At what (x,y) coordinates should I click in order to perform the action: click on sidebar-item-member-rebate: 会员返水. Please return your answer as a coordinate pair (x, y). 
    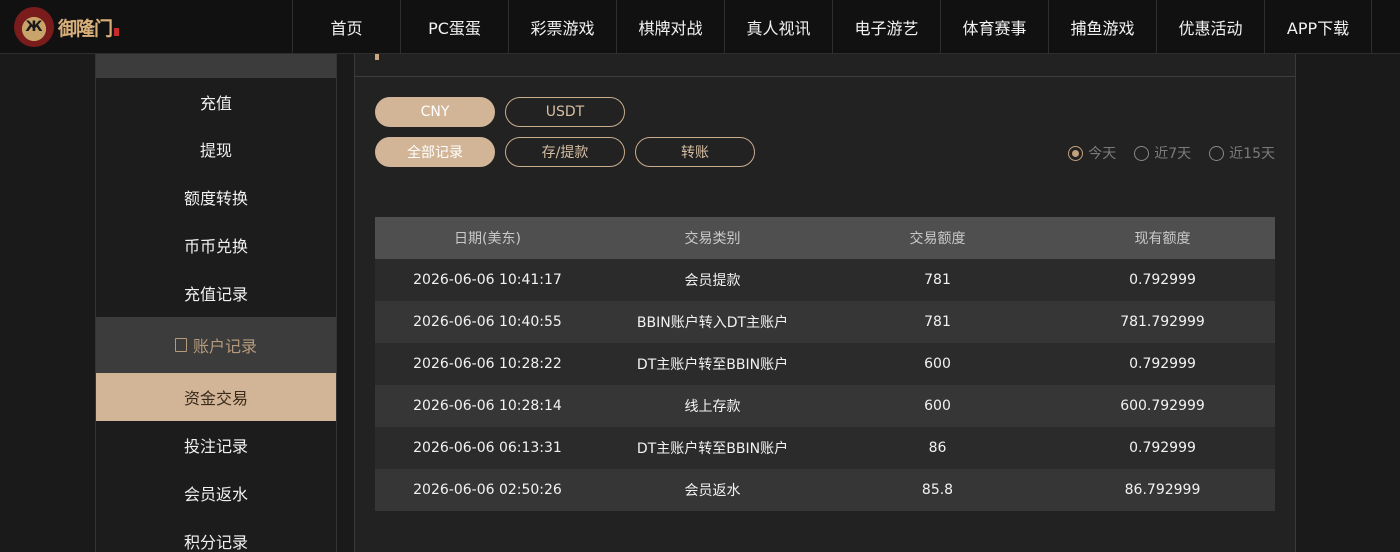
    Looking at the image, I should click on (216, 493).